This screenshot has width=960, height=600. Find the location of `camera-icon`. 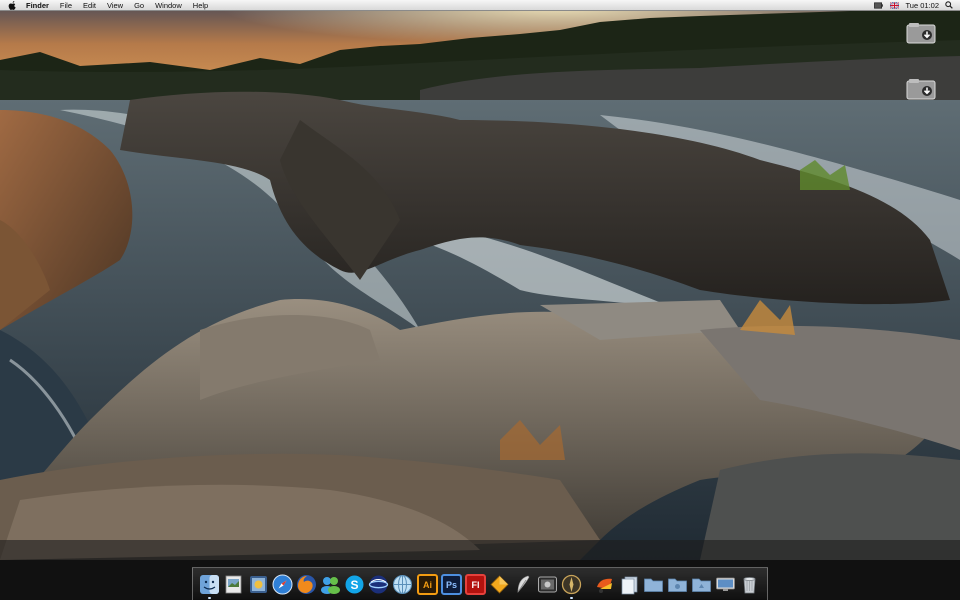

camera-icon is located at coordinates (547, 584).